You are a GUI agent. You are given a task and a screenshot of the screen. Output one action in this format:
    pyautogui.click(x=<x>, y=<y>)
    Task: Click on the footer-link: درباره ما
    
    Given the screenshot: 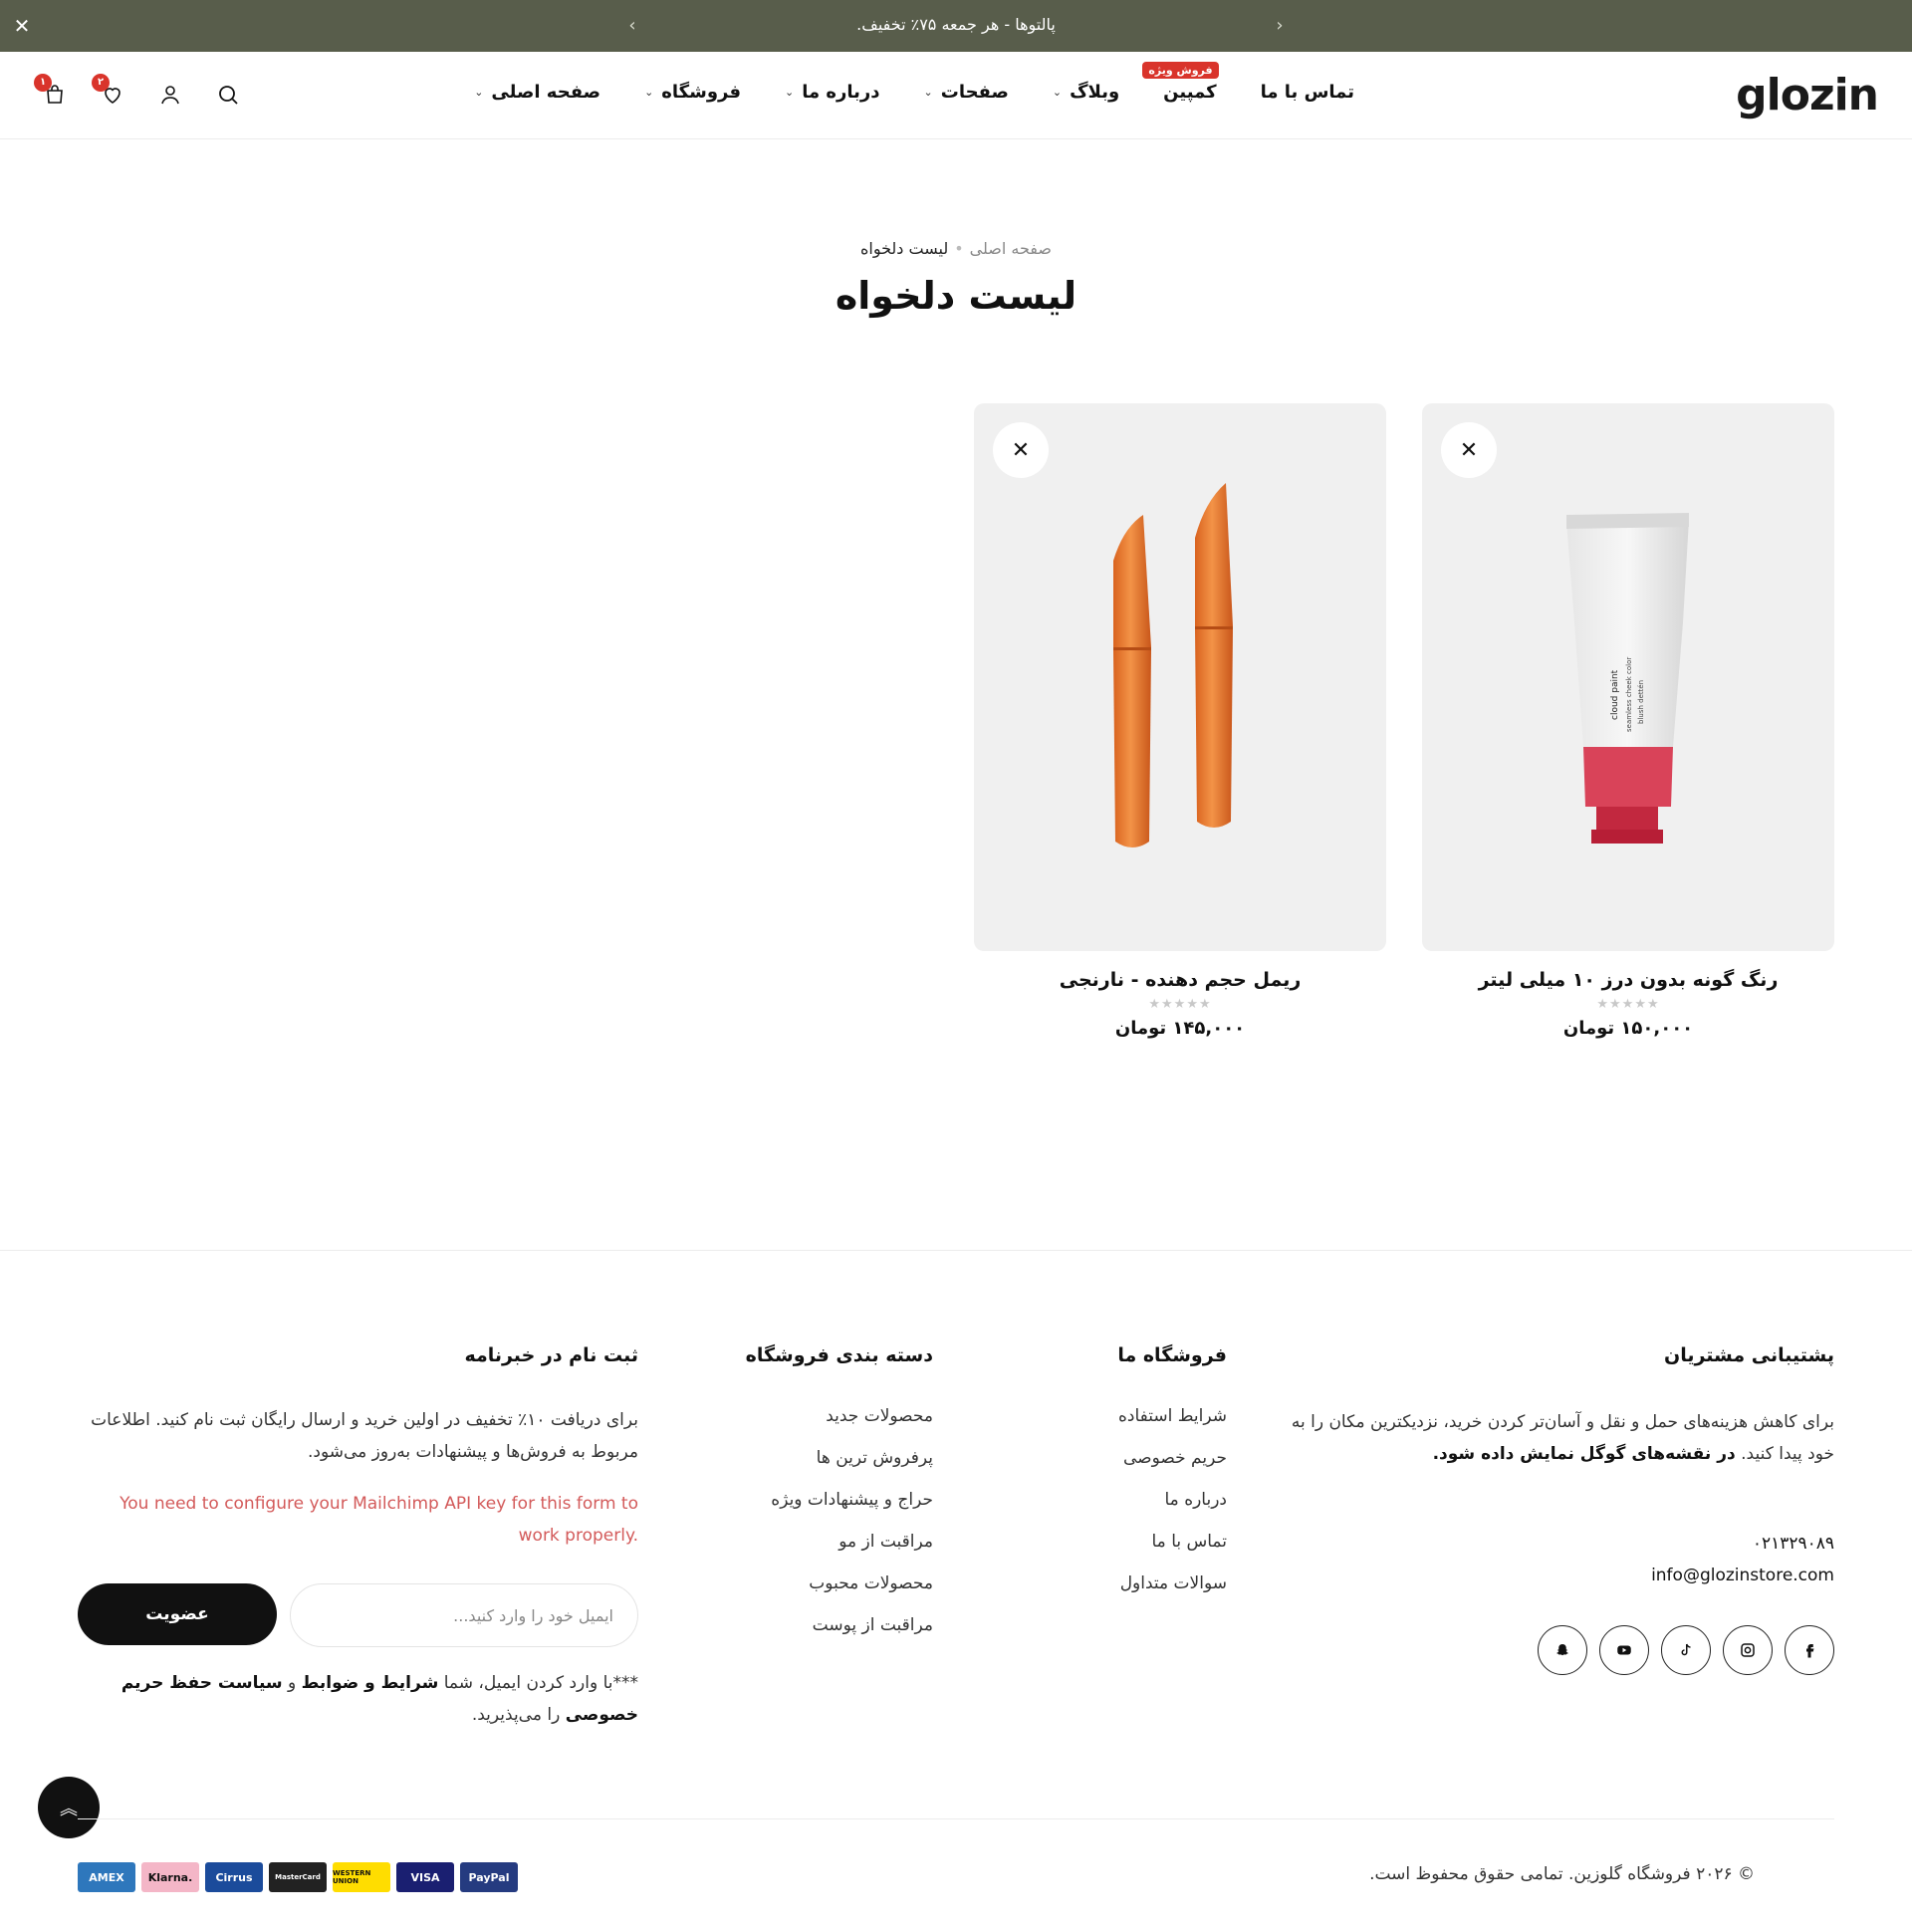 What is the action you would take?
    pyautogui.click(x=1103, y=1500)
    